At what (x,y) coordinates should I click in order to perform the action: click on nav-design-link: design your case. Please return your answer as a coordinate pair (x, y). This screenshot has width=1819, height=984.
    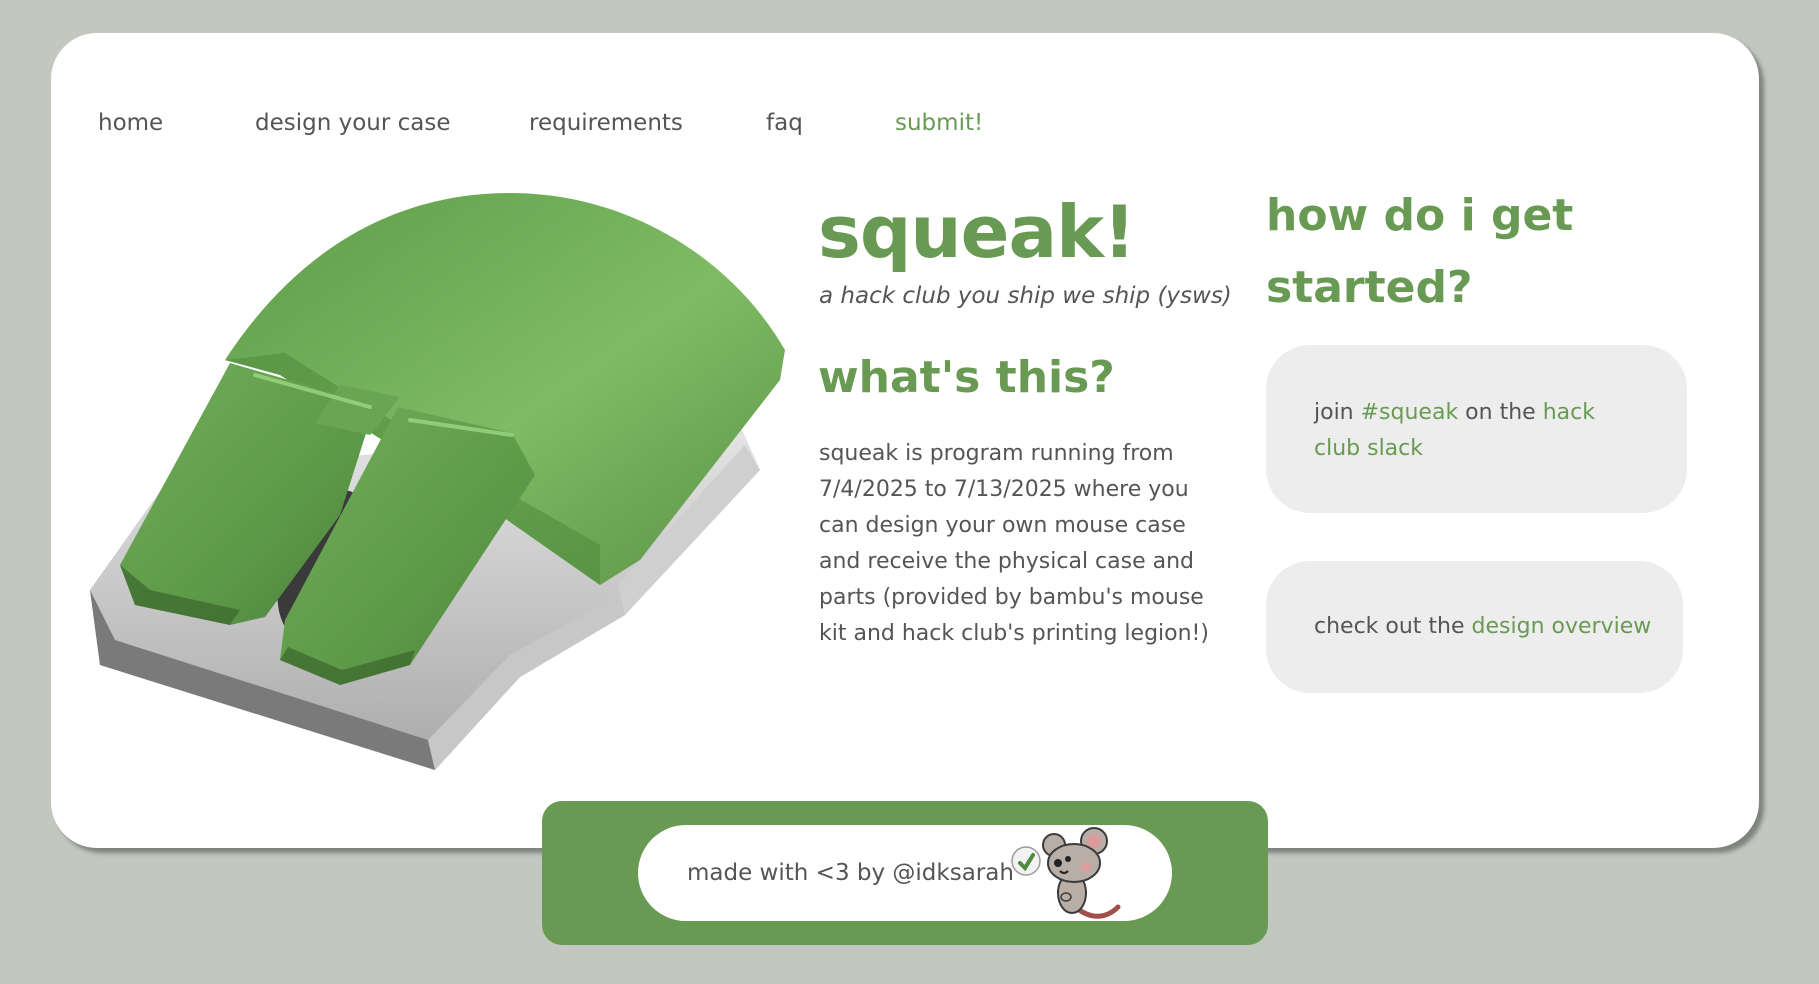
    Looking at the image, I should click on (353, 123).